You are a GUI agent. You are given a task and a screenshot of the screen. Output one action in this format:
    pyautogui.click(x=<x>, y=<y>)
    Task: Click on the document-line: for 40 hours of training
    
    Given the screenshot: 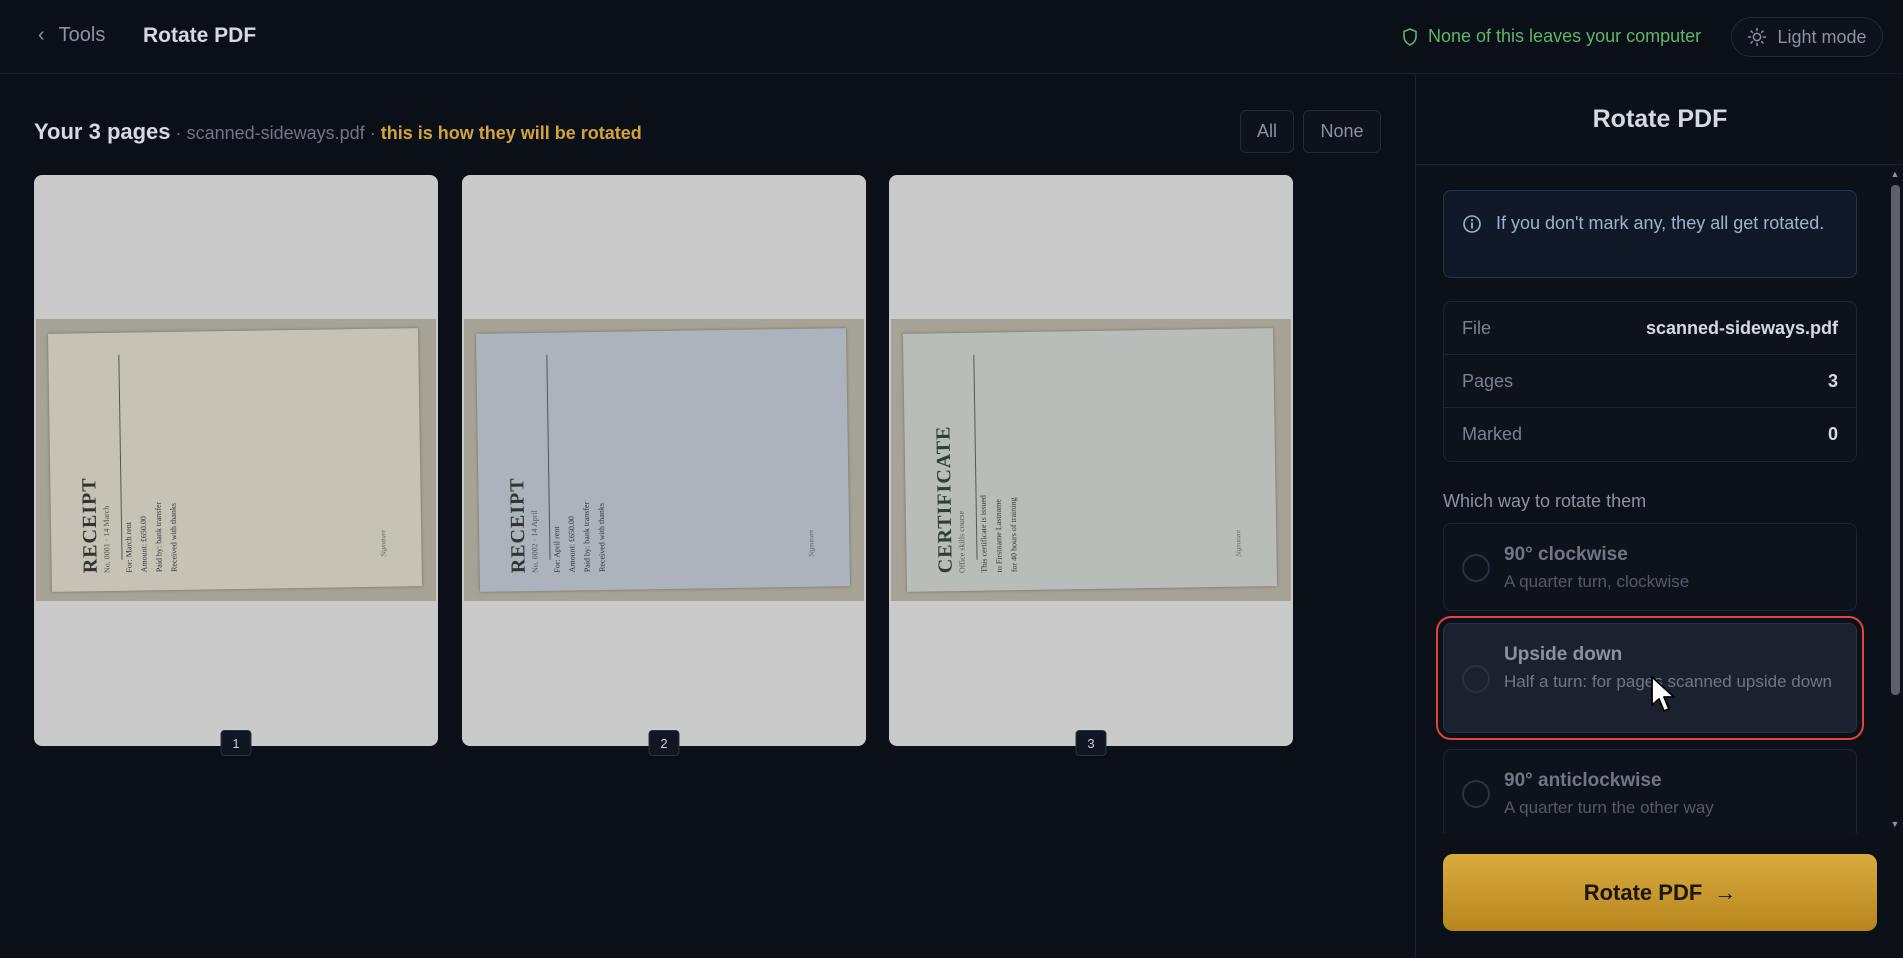 What is the action you would take?
    pyautogui.click(x=1013, y=535)
    